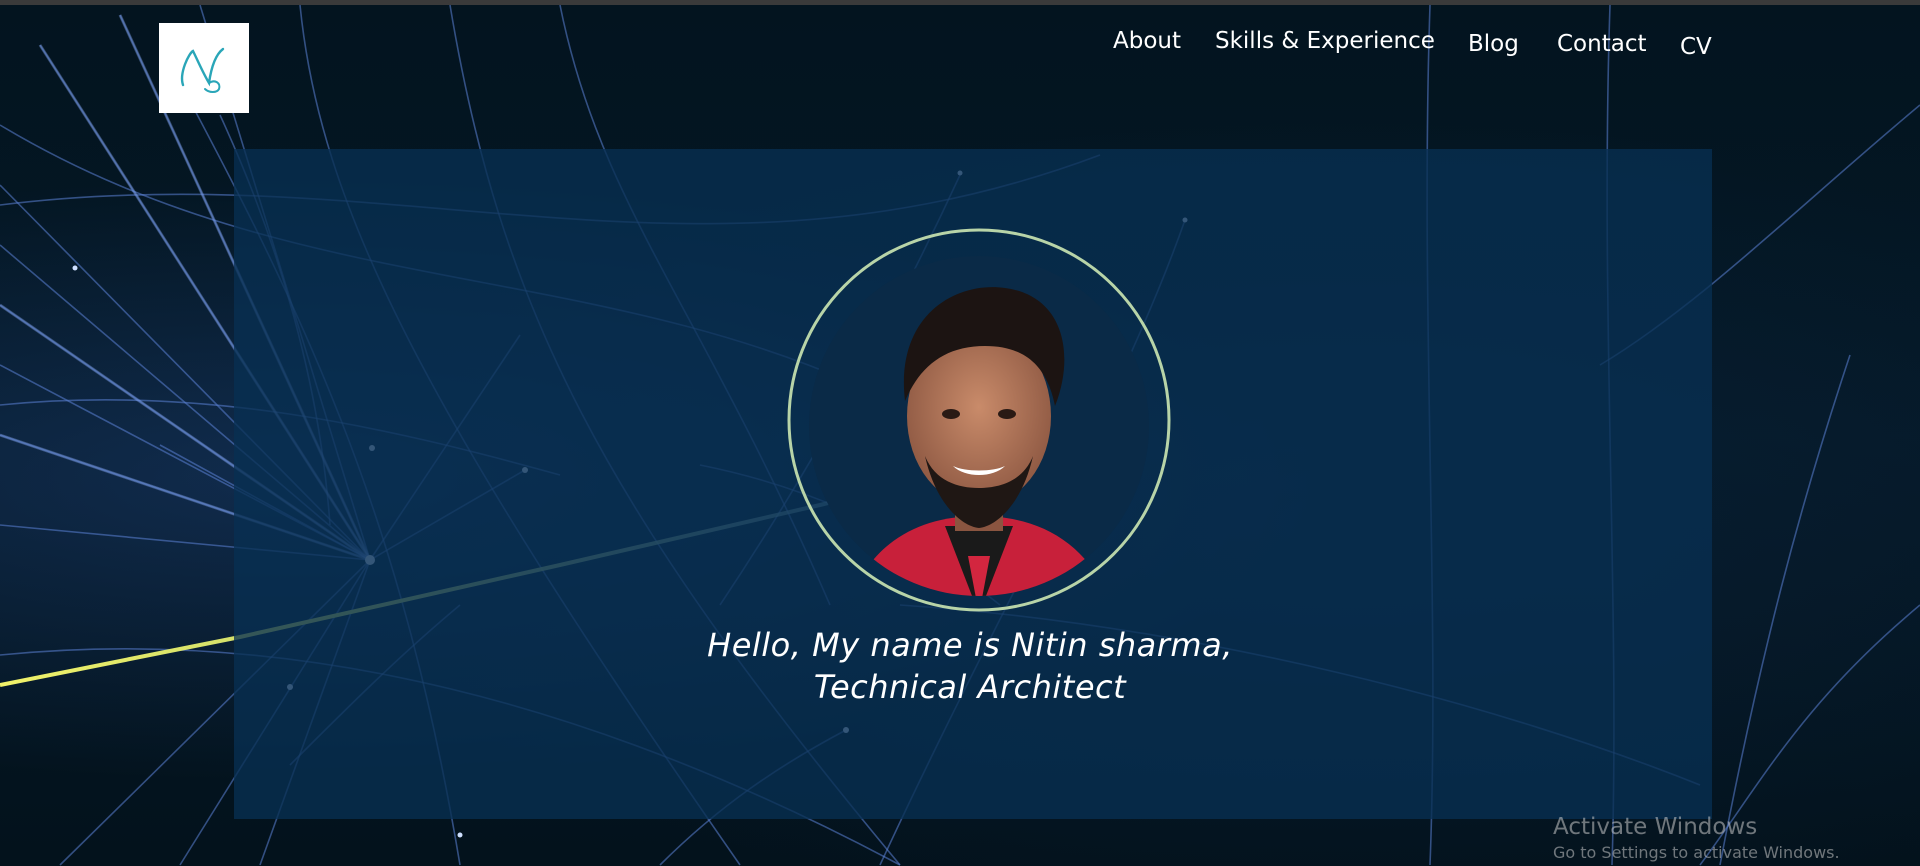  I want to click on nitin-monogram-logo-icon, so click(202, 70).